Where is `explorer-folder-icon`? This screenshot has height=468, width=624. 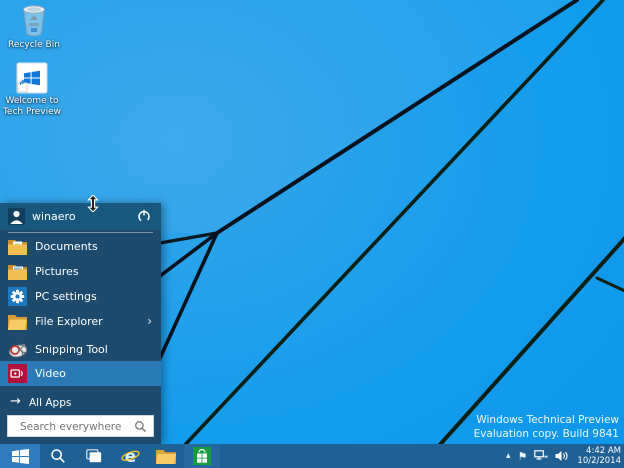 explorer-folder-icon is located at coordinates (17, 321).